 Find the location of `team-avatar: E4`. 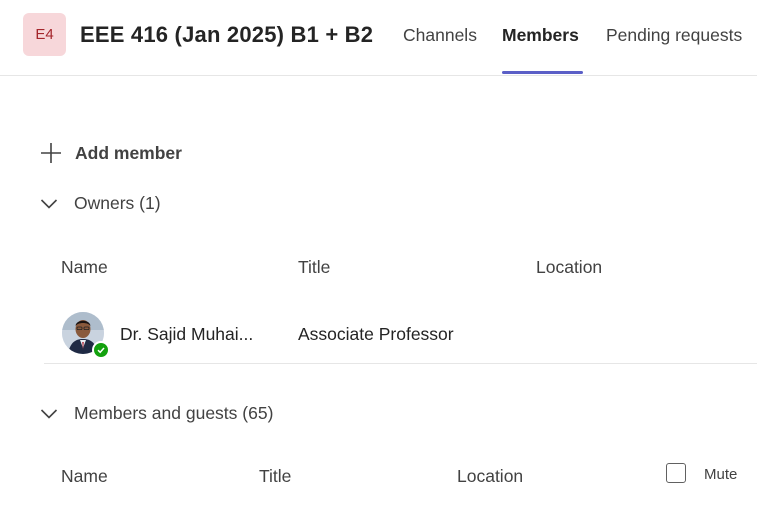

team-avatar: E4 is located at coordinates (44, 34).